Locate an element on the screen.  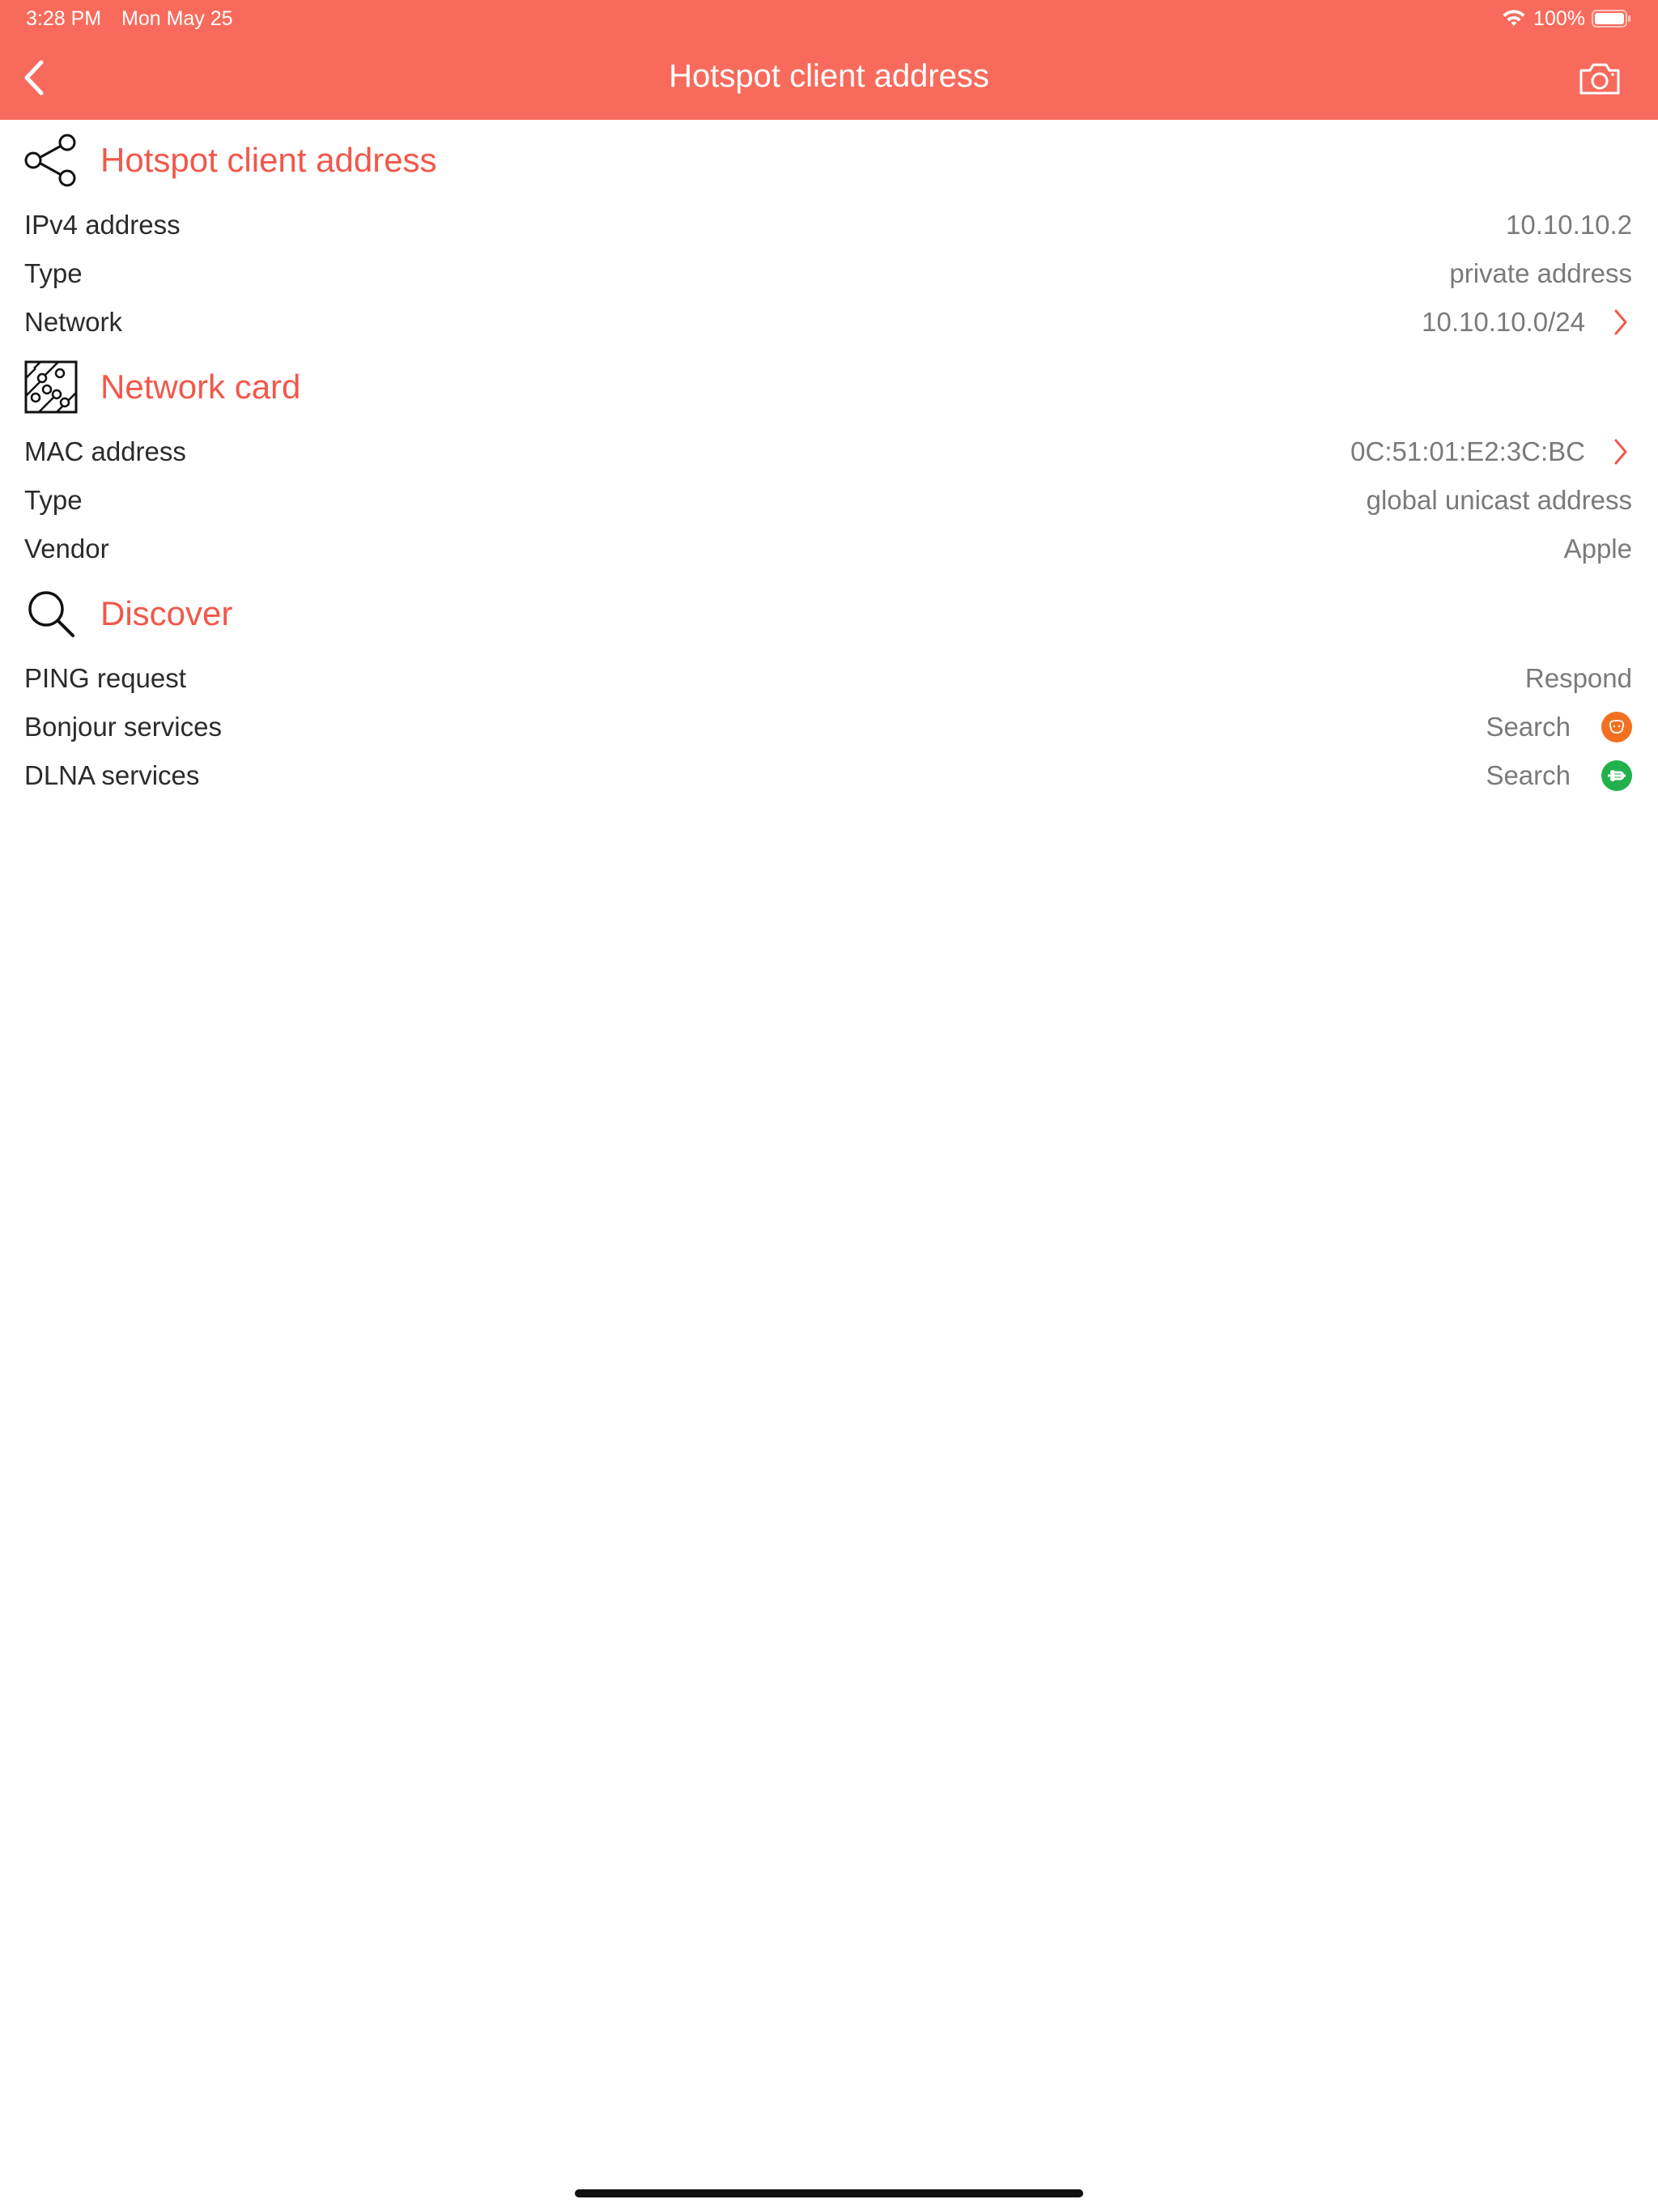
row-address-type: Type private address is located at coordinates (829, 274).